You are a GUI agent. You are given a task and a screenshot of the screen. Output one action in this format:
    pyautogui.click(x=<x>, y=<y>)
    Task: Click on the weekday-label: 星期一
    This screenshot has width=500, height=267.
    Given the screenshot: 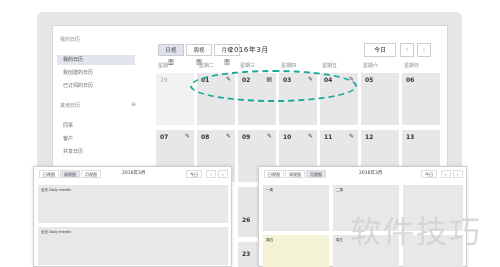 What is the action you would take?
    pyautogui.click(x=166, y=66)
    